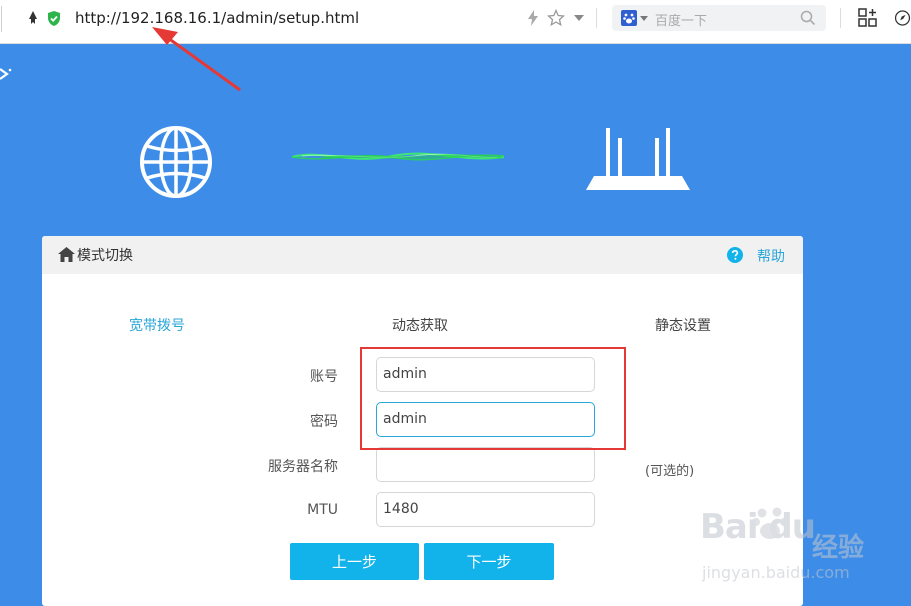 This screenshot has width=911, height=606. Describe the element at coordinates (670, 471) in the screenshot. I see `optional-note: (可选的)` at that location.